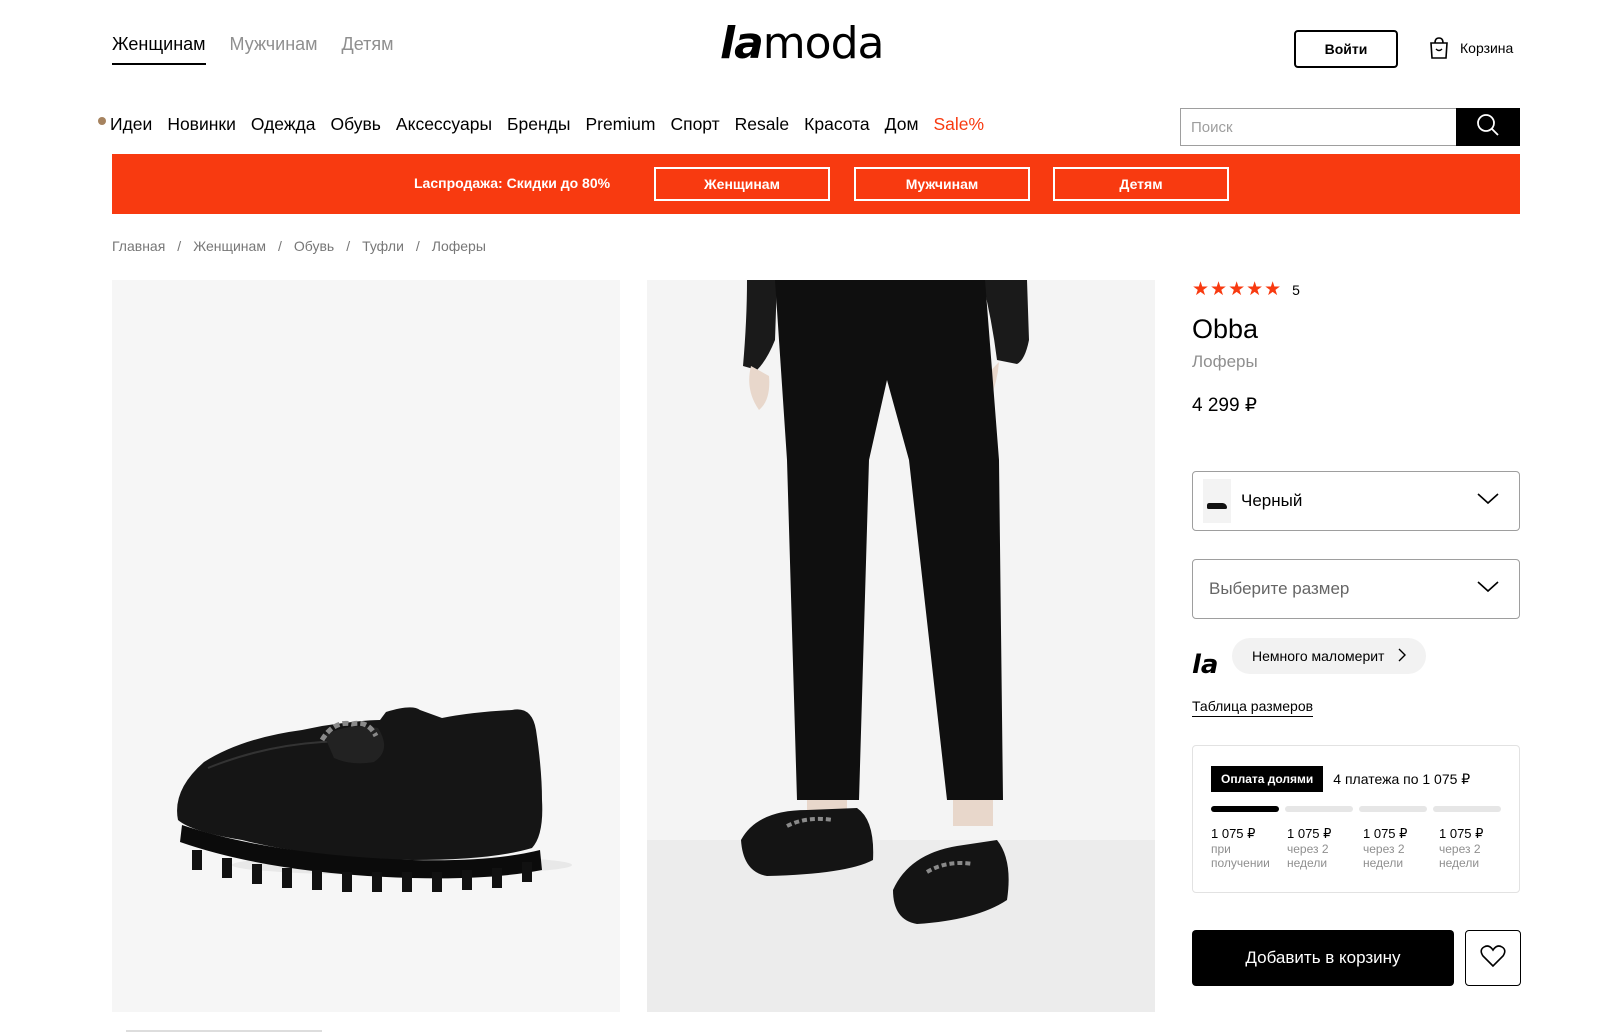 The image size is (1600, 1034). I want to click on breadcrumb-pumps: Туфли, so click(383, 246).